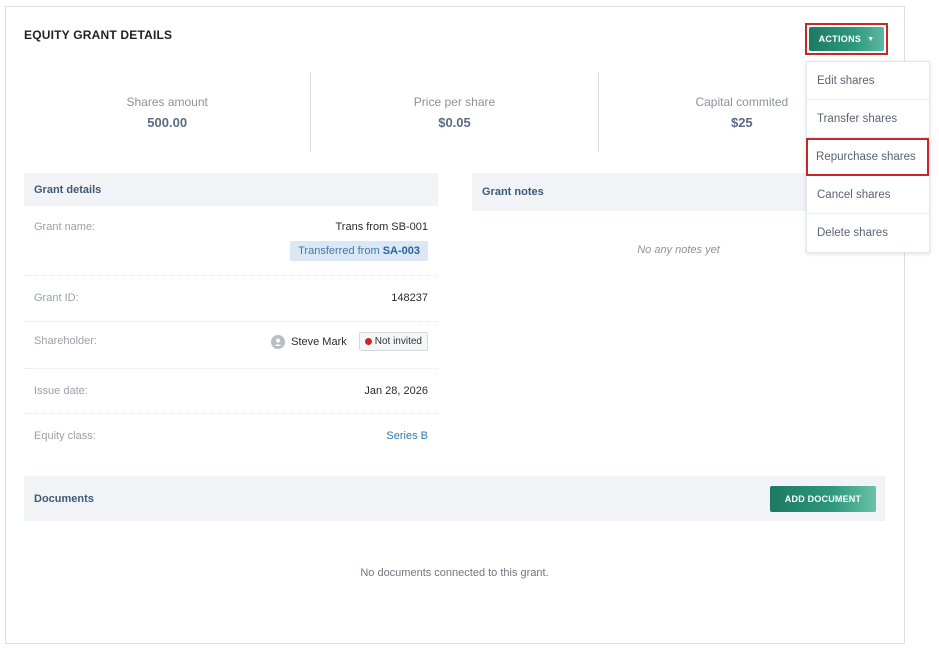 This screenshot has height=650, width=939. Describe the element at coordinates (231, 391) in the screenshot. I see `issue-date-row: Issue date: Jan 28, 2026` at that location.